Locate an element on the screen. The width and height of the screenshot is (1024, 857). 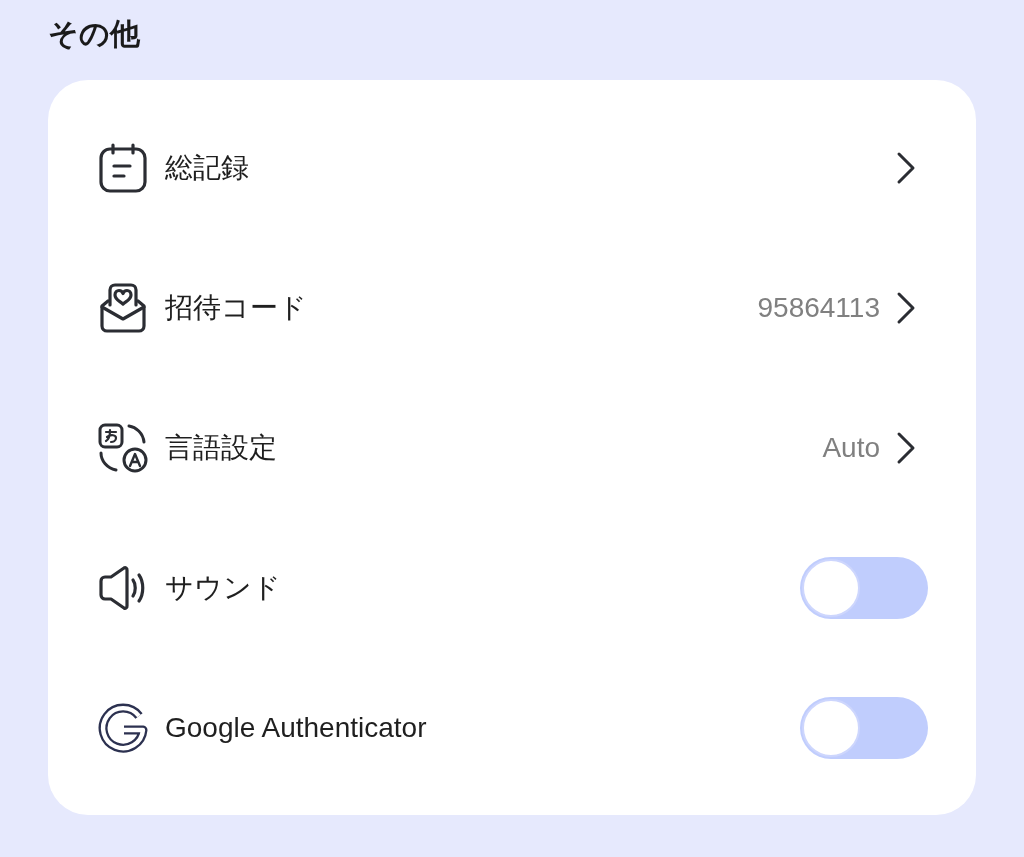
google-g-icon is located at coordinates (123, 728).